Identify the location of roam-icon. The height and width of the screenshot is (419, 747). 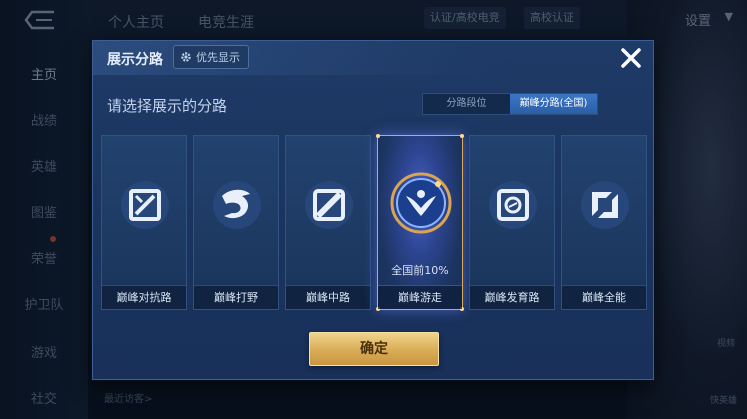
(421, 203).